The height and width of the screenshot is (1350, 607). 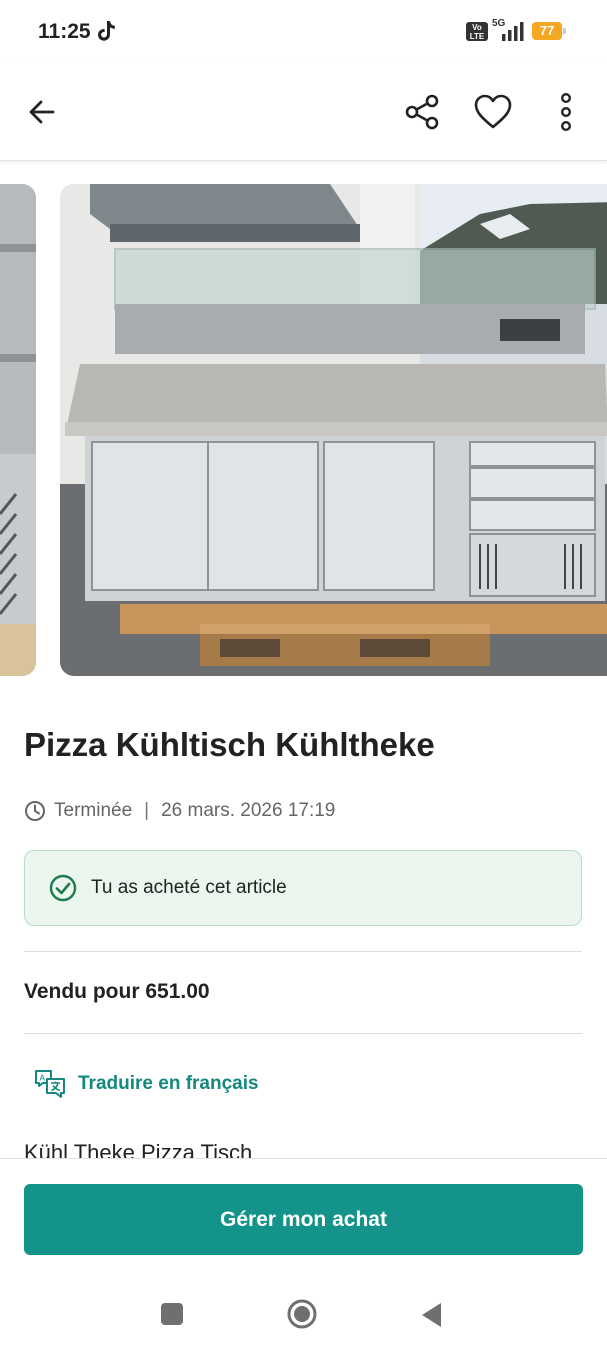 What do you see at coordinates (93, 810) in the screenshot?
I see `listing-status: Terminée` at bounding box center [93, 810].